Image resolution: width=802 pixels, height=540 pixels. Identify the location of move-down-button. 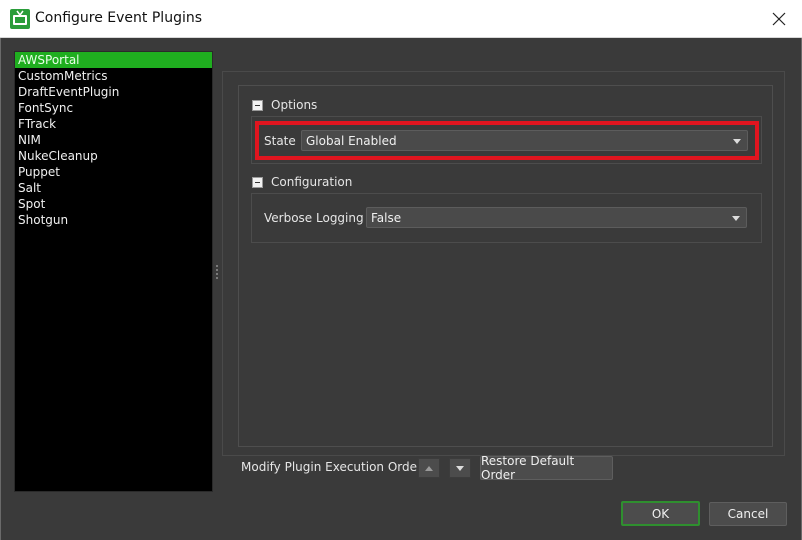
(460, 468).